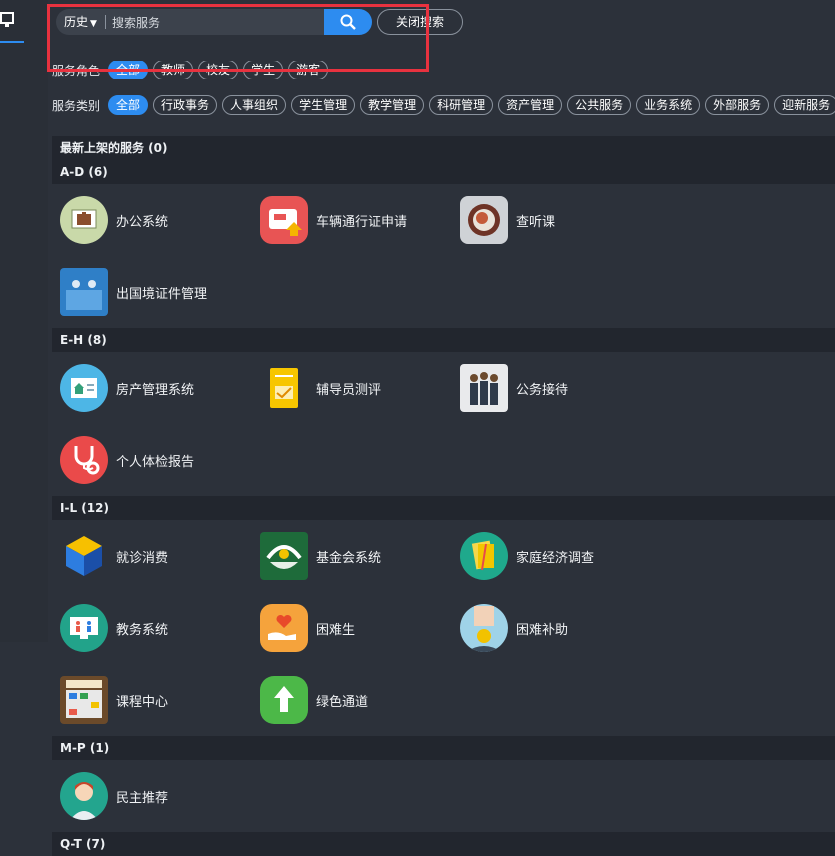 The image size is (835, 856). What do you see at coordinates (484, 556) in the screenshot?
I see `survey-icon` at bounding box center [484, 556].